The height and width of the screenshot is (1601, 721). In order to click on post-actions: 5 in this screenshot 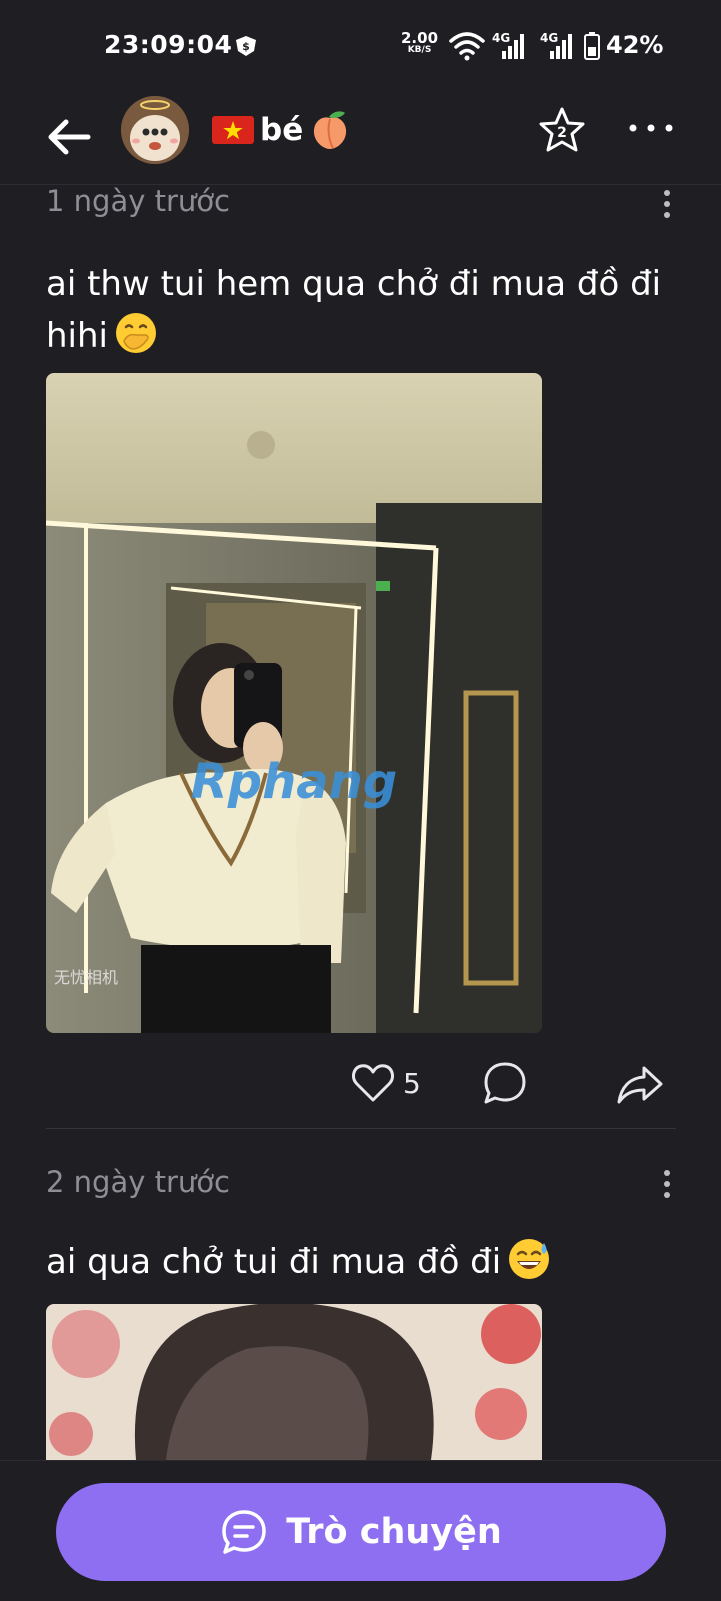, I will do `click(360, 1083)`.